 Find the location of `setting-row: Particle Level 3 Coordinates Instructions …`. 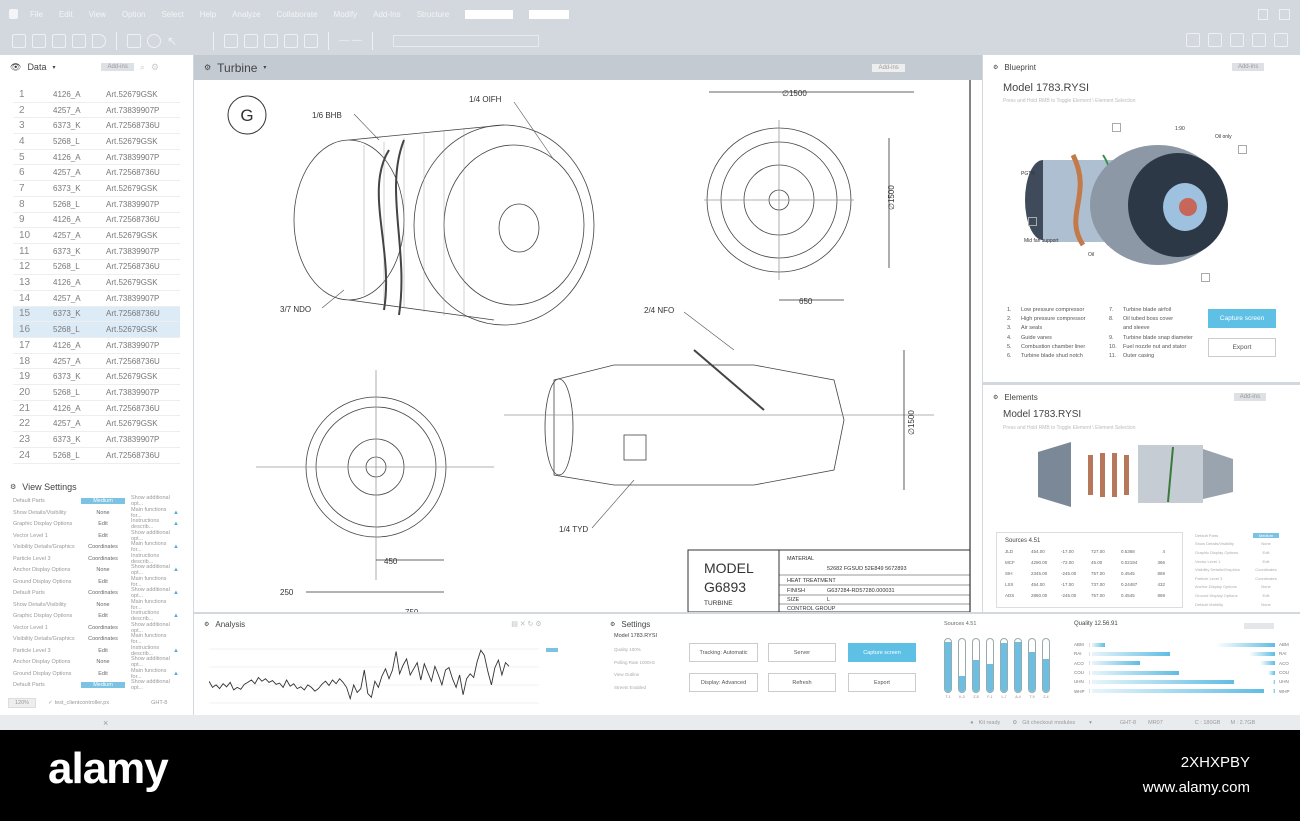

setting-row: Particle Level 3 Coordinates Instructions … is located at coordinates (96, 559).